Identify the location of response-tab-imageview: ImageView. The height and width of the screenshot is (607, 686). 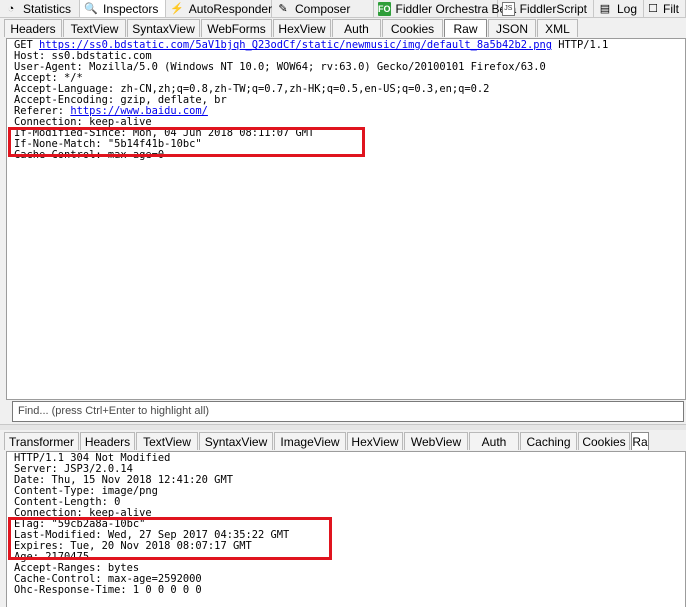
(310, 441).